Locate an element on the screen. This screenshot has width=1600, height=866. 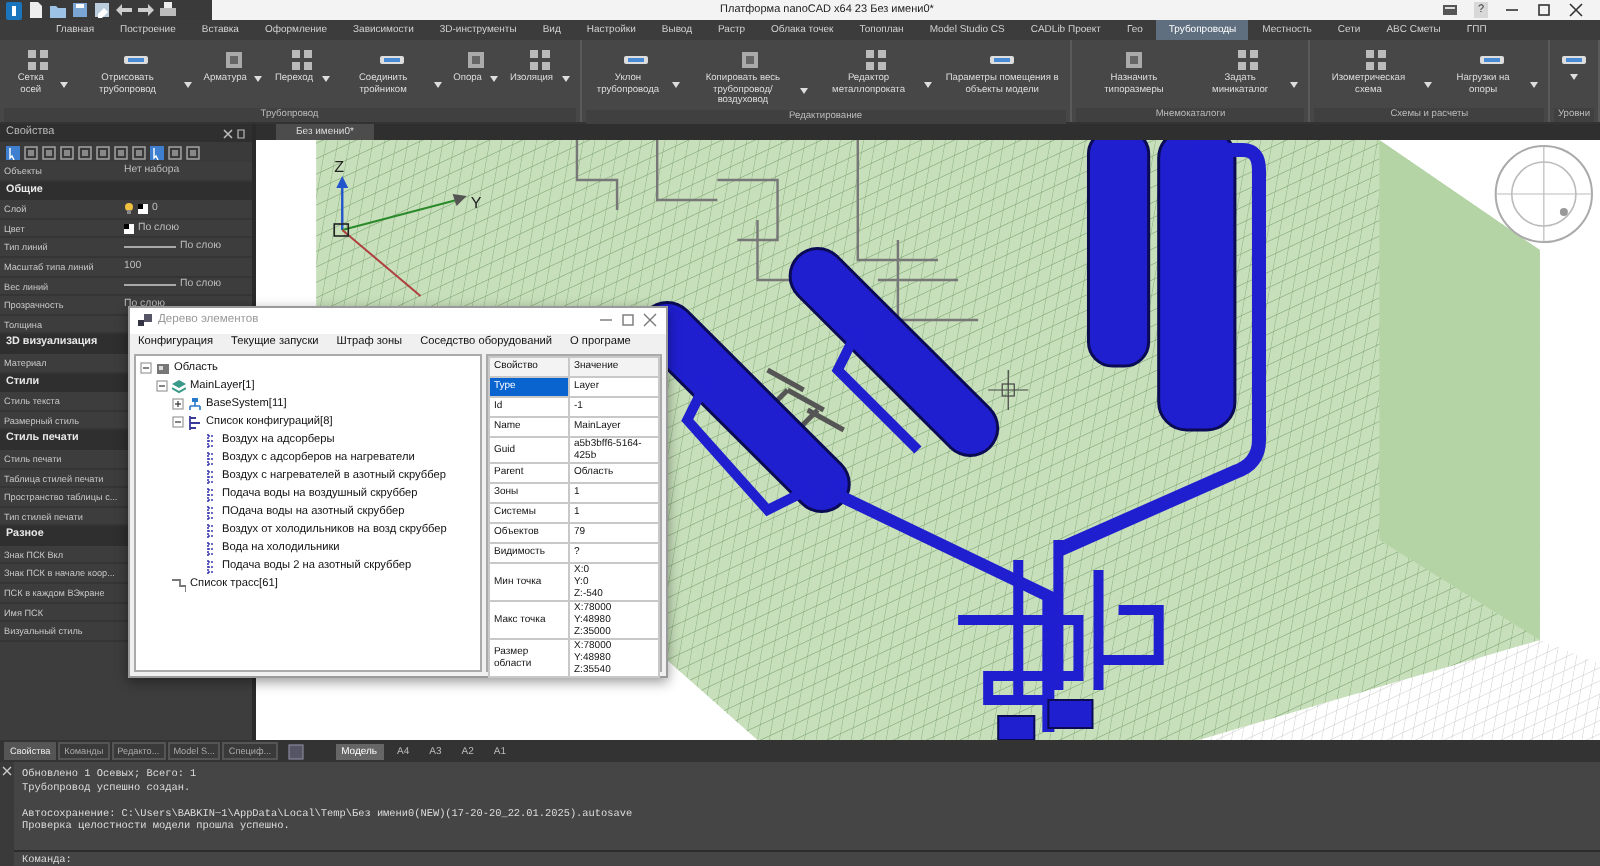
pin-close-icon is located at coordinates (234, 133).